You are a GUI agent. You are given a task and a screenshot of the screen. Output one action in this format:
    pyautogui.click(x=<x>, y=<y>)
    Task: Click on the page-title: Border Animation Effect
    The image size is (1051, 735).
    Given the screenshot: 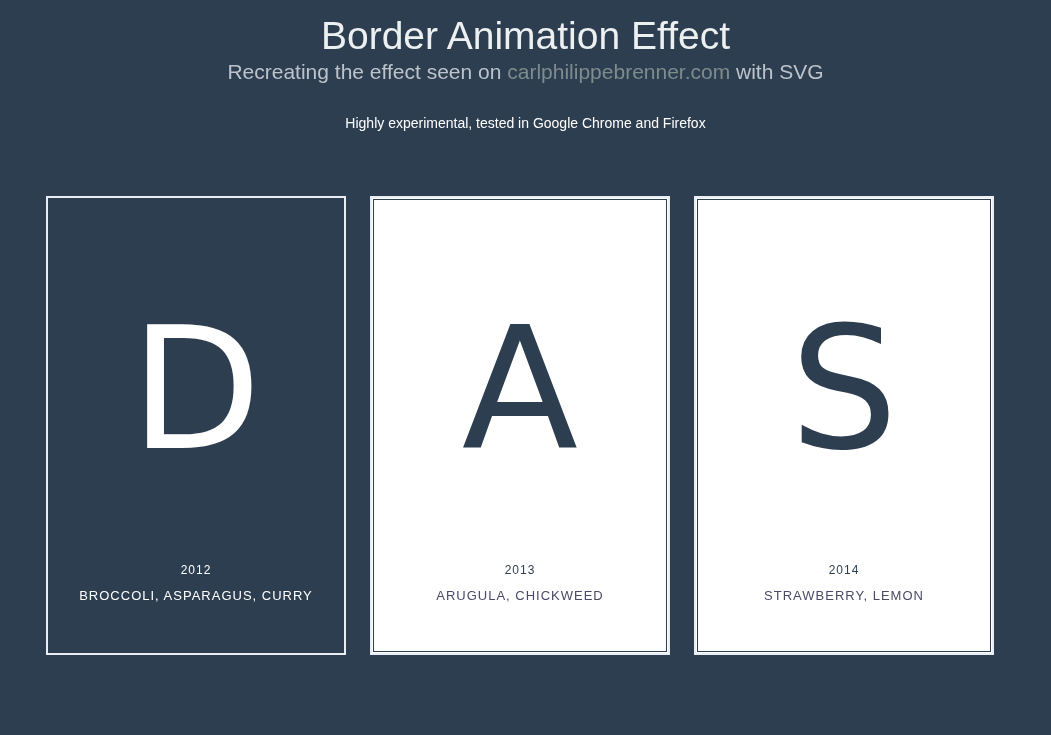 What is the action you would take?
    pyautogui.click(x=525, y=36)
    